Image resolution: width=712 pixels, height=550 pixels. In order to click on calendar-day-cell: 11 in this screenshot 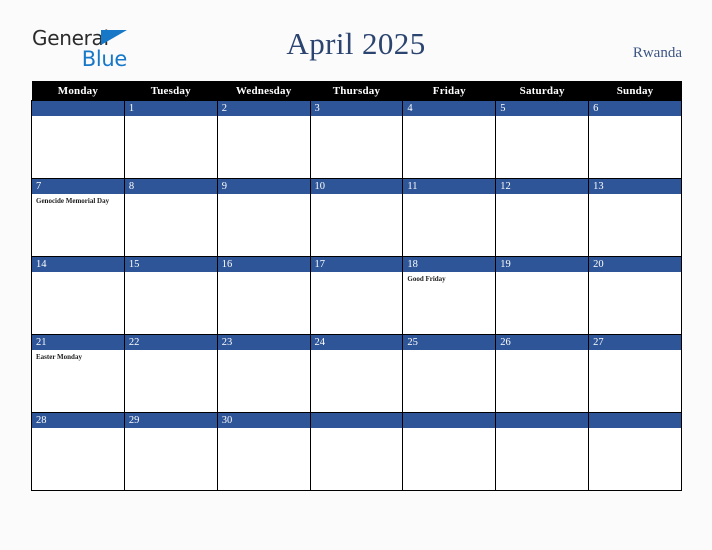, I will do `click(449, 217)`.